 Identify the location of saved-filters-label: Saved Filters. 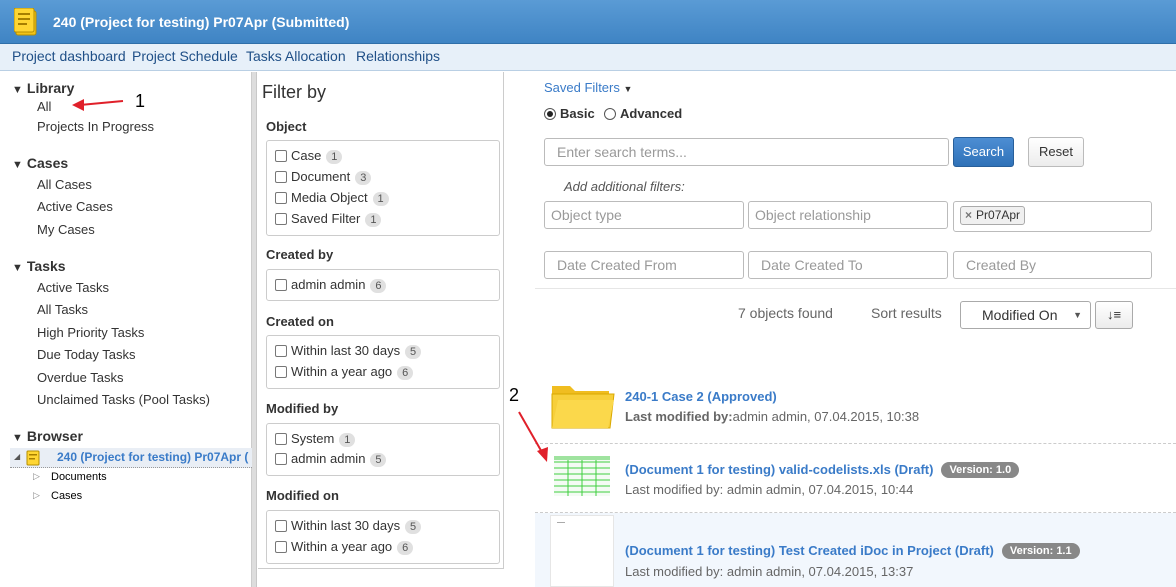
(582, 87).